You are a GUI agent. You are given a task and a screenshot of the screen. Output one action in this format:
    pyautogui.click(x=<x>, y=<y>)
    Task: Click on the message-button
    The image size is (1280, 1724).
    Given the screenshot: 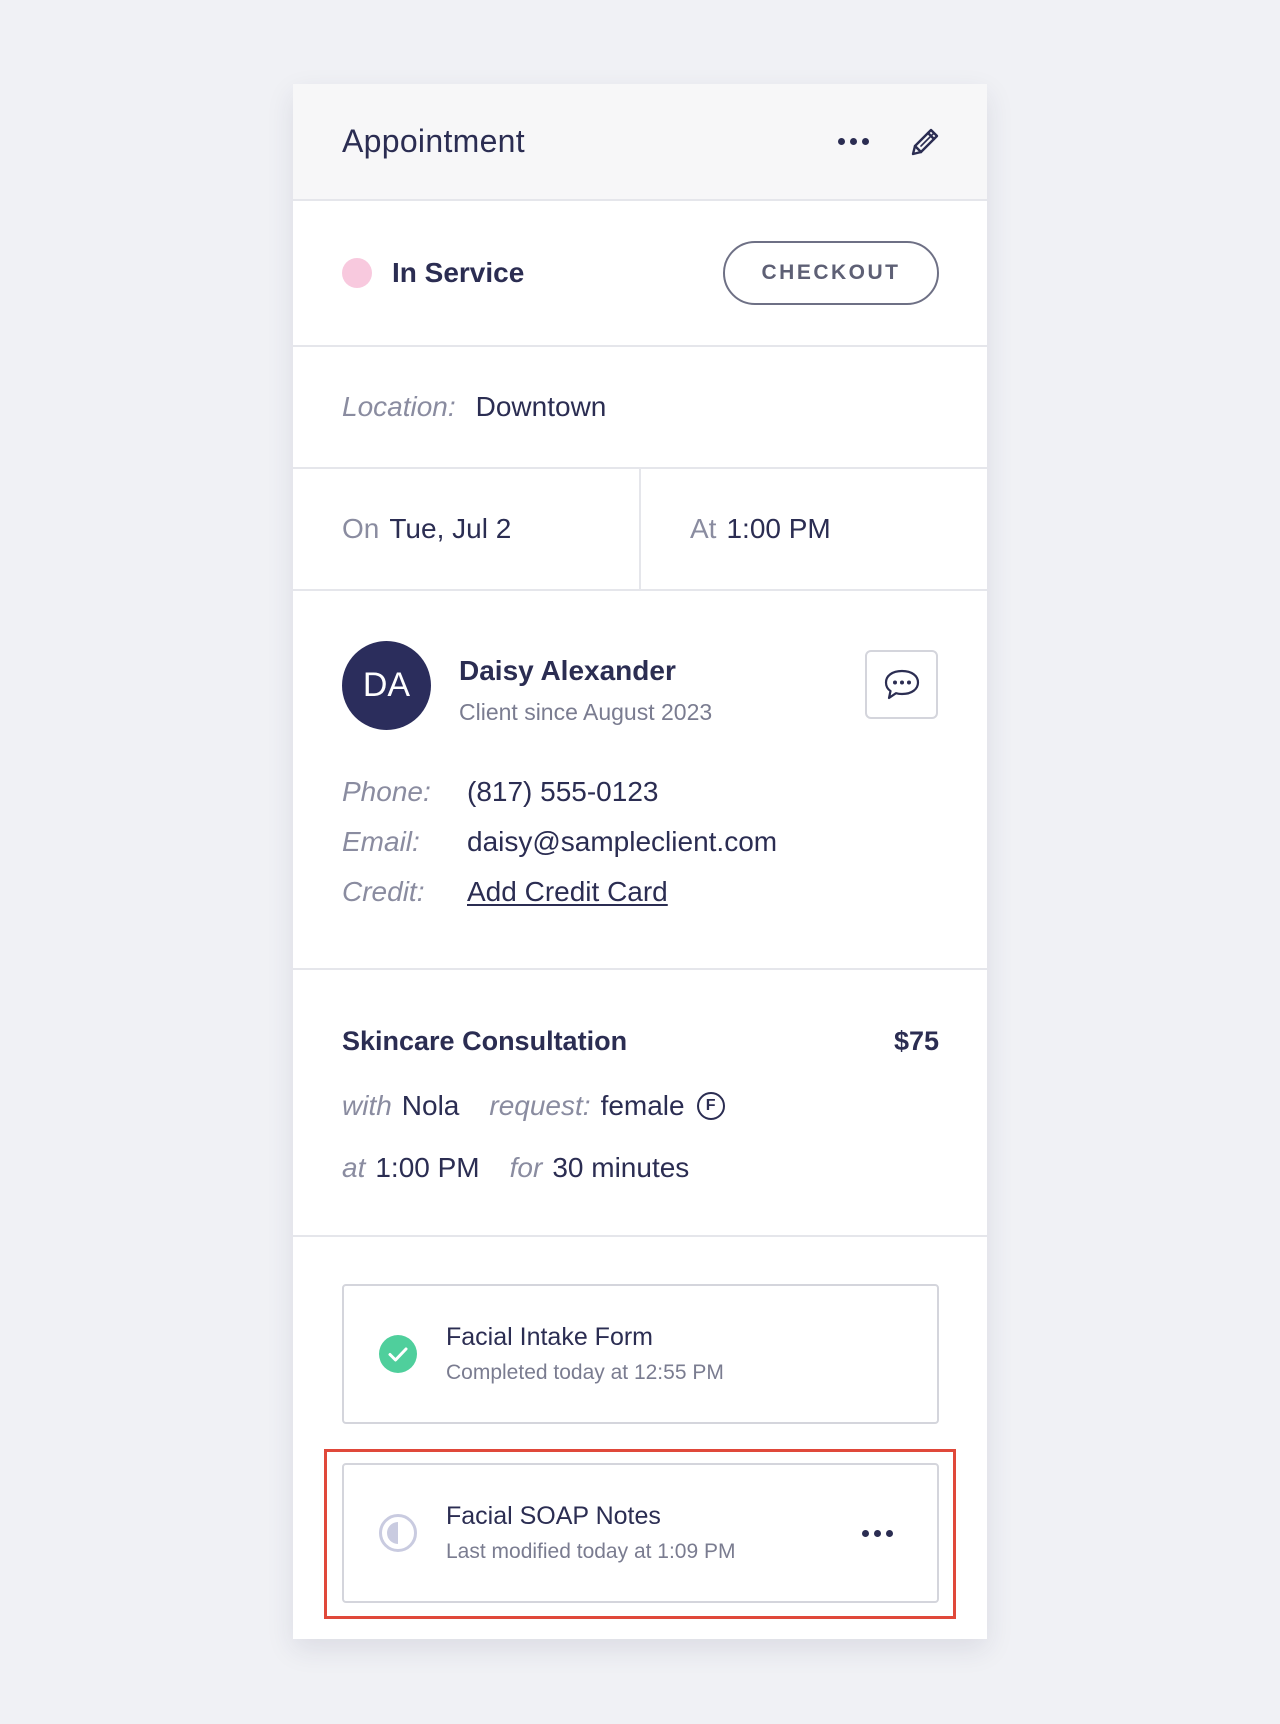 What is the action you would take?
    pyautogui.click(x=901, y=684)
    